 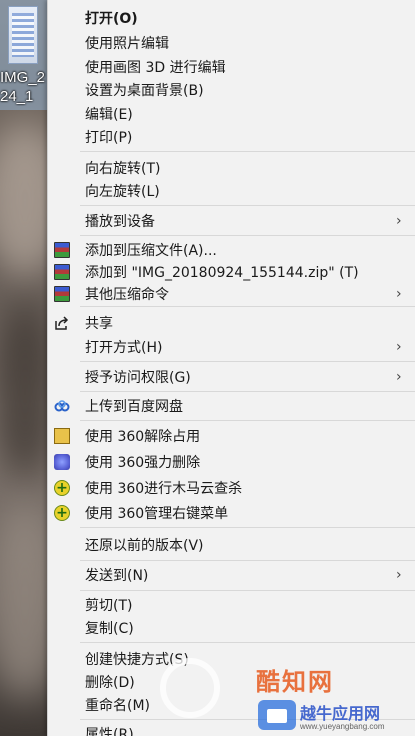 What do you see at coordinates (231, 114) in the screenshot?
I see `menu-item-edit: 编辑(E)` at bounding box center [231, 114].